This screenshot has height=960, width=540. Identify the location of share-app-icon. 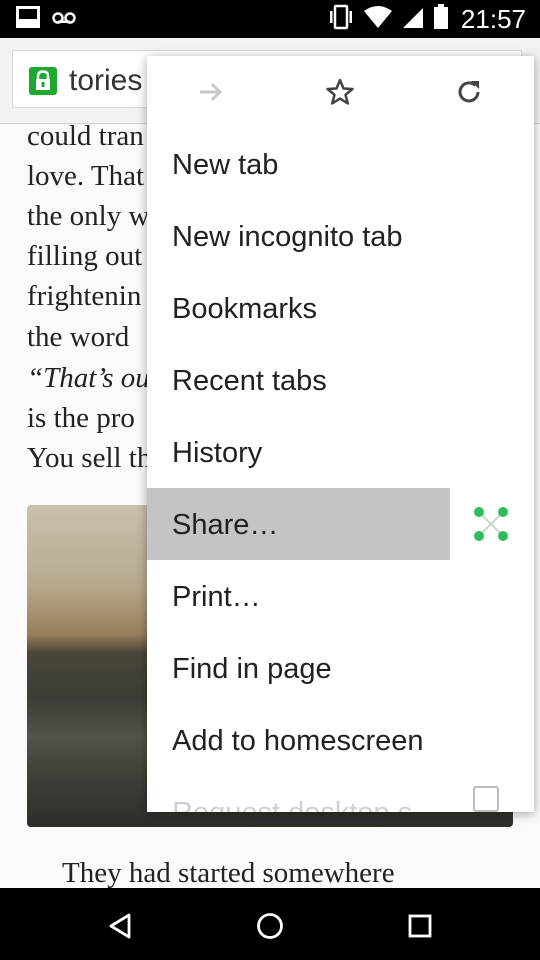
(491, 524).